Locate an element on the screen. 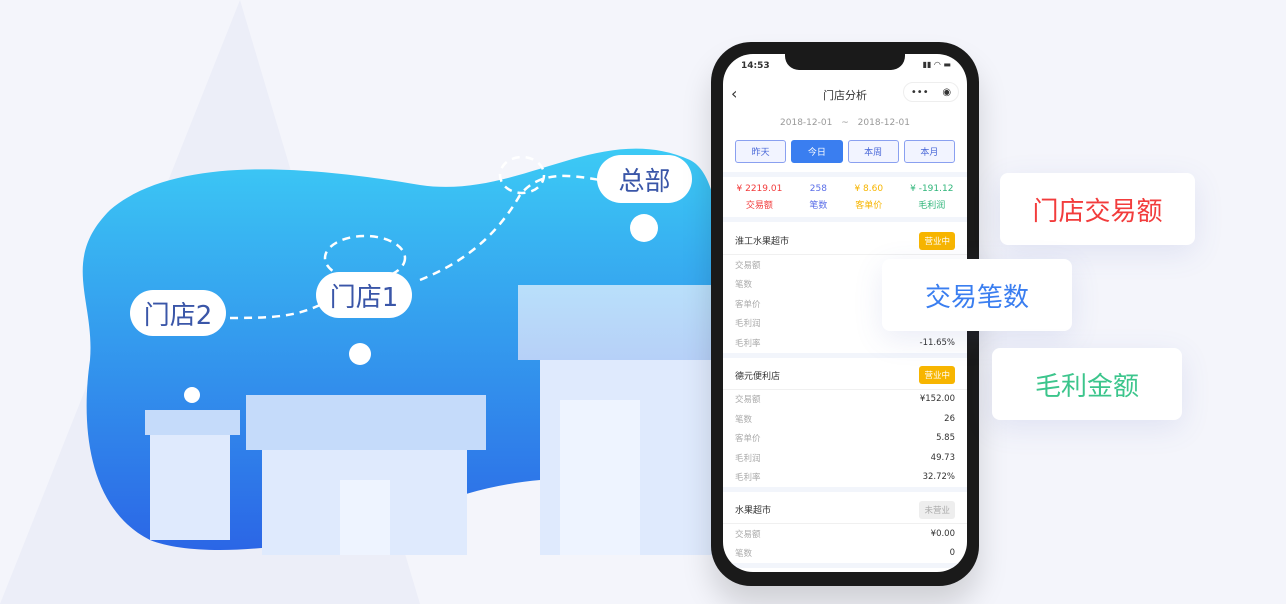 Image resolution: width=1286 pixels, height=604 pixels. metric-row: 交易额 ¥152.00 is located at coordinates (845, 400).